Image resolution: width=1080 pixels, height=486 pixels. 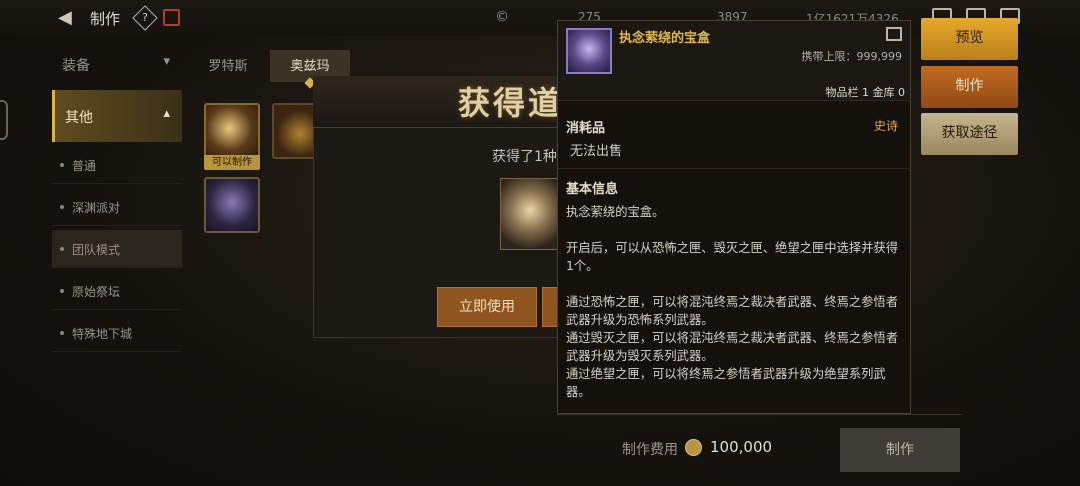 What do you see at coordinates (969, 87) in the screenshot?
I see `craft-button: 制作` at bounding box center [969, 87].